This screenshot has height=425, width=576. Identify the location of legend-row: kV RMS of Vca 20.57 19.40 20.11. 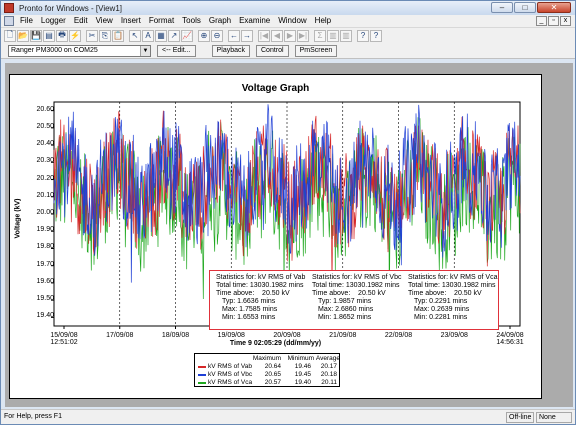
(267, 383).